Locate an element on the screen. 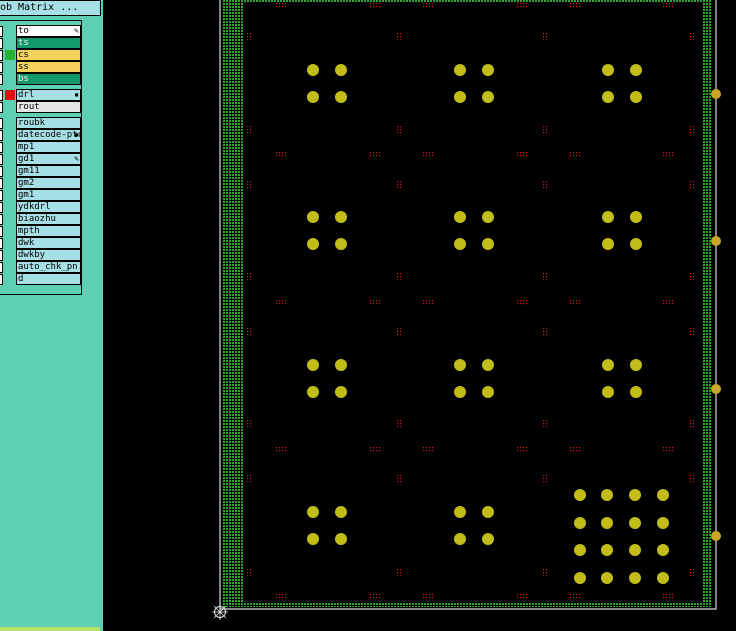 This screenshot has height=631, width=736. layer-row-mpth: mpth is located at coordinates (40, 231).